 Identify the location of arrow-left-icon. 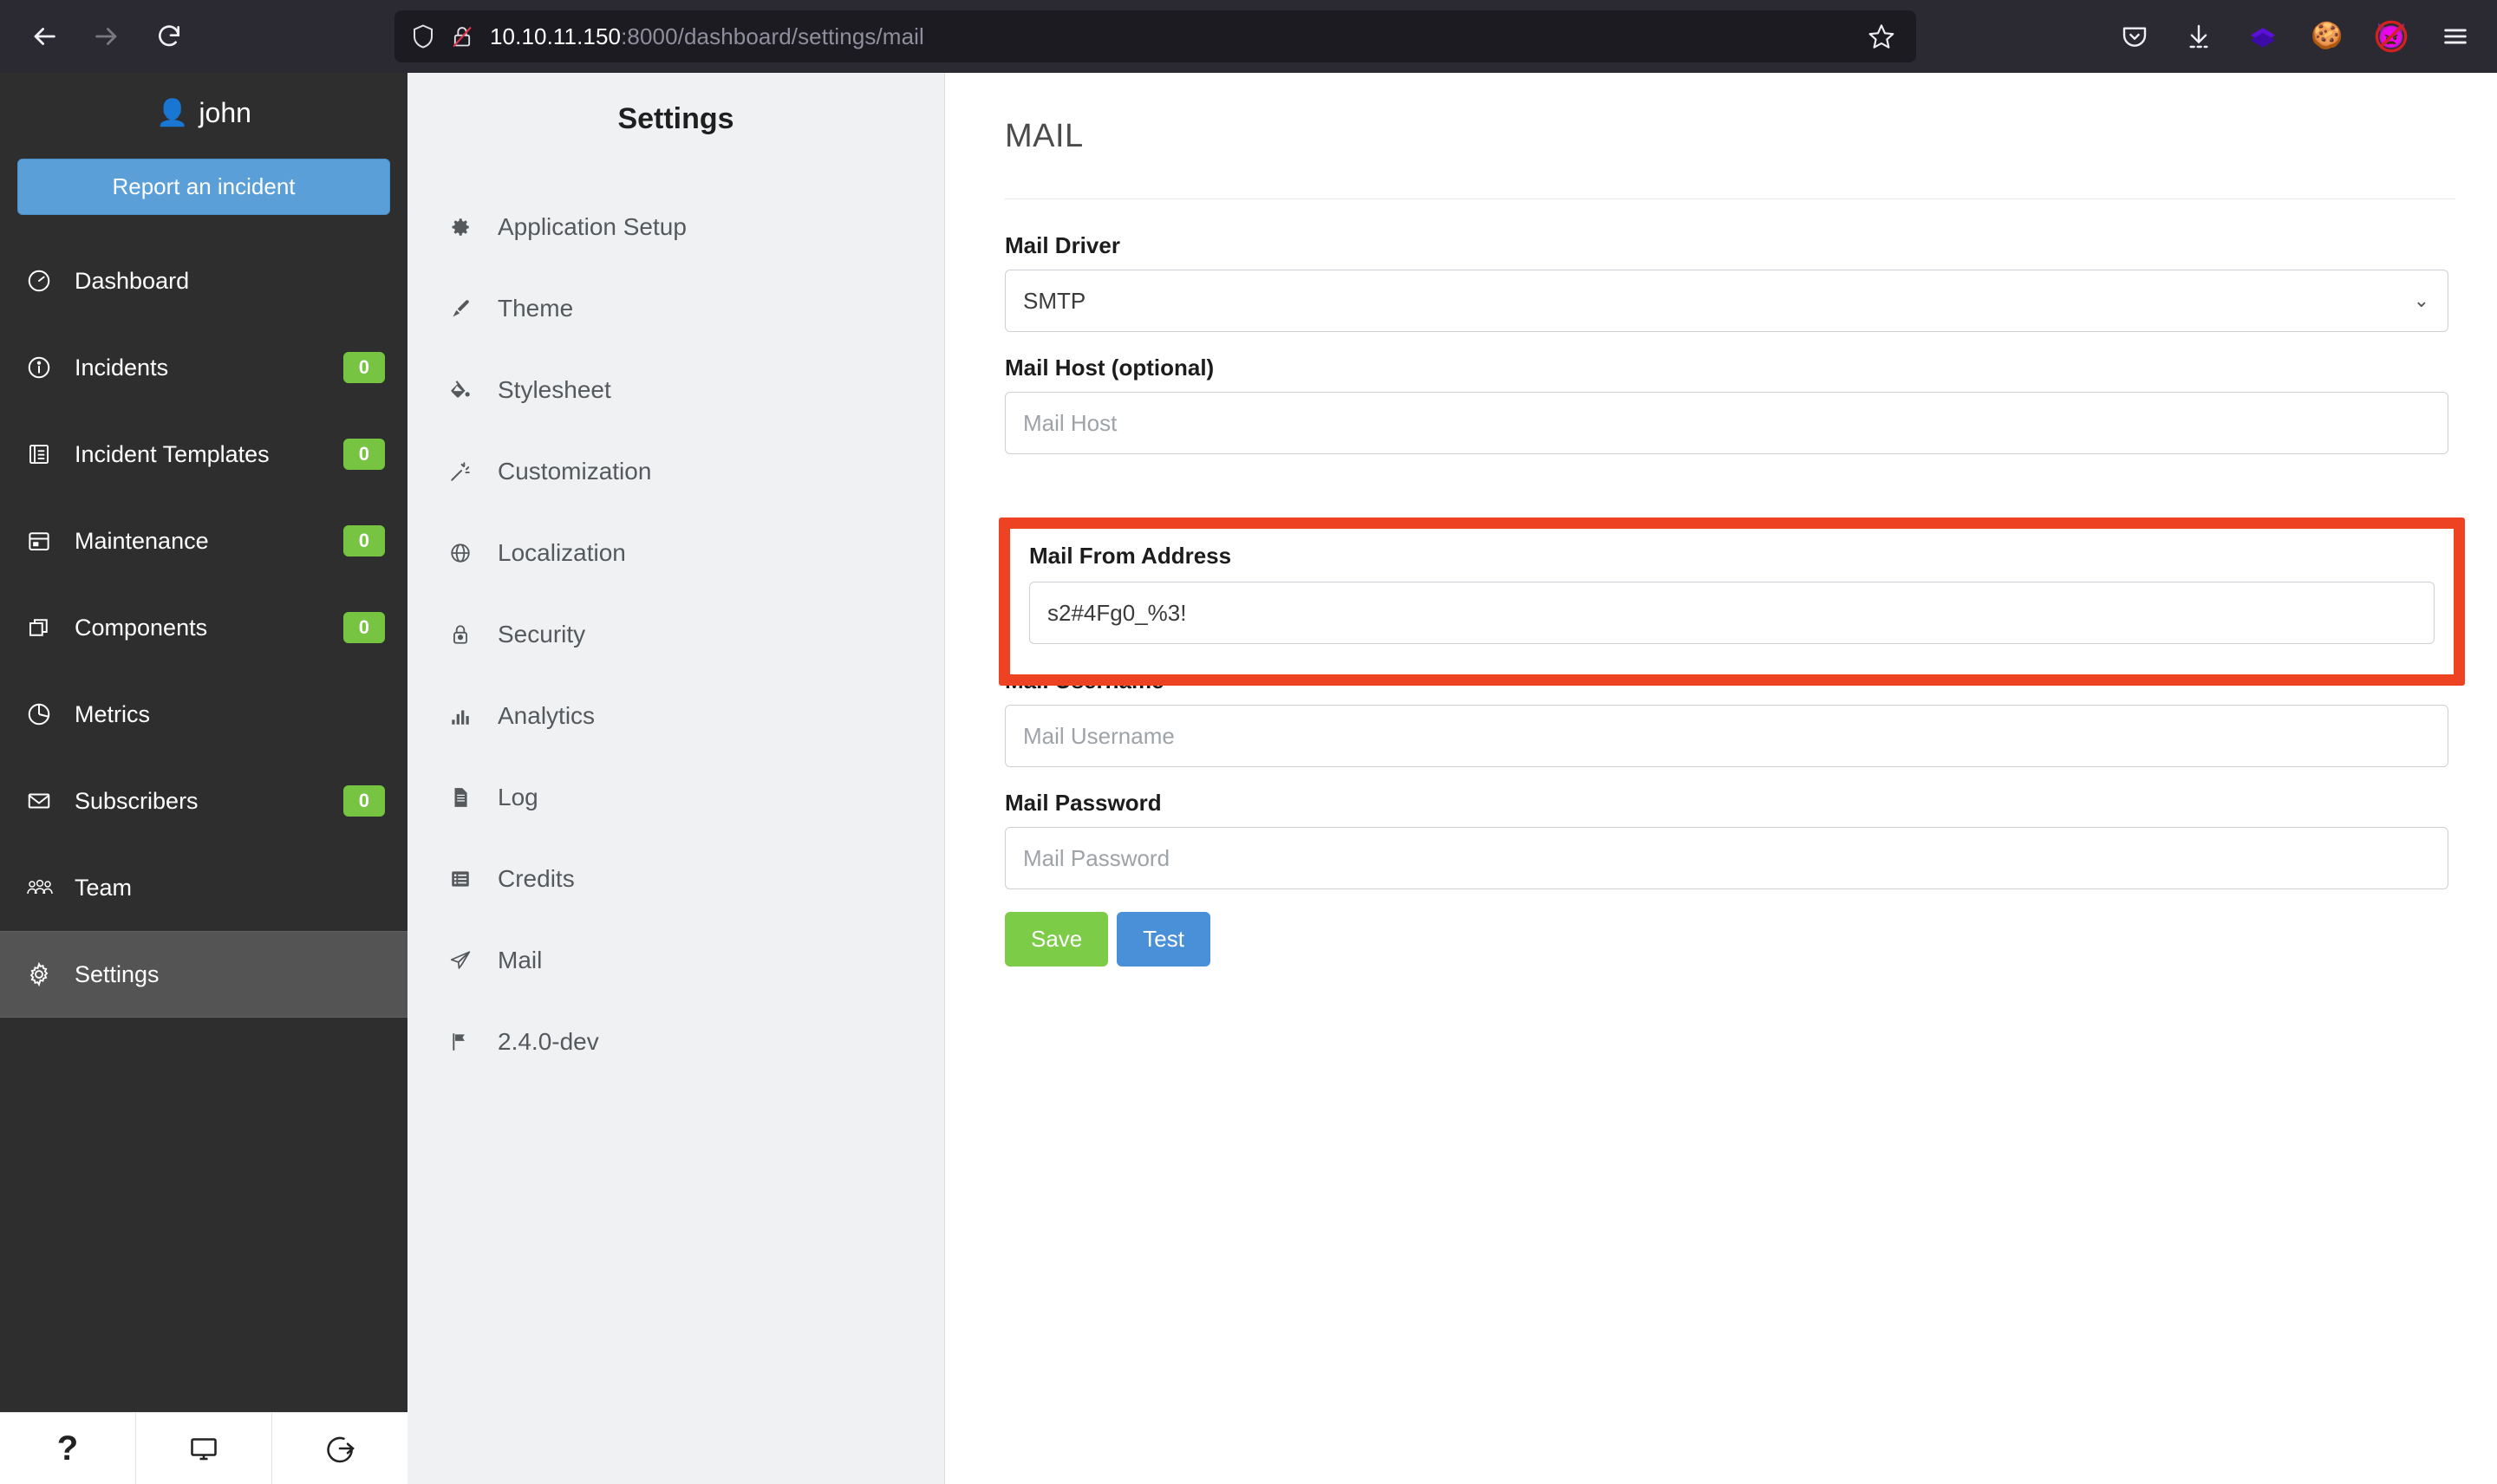
(44, 36).